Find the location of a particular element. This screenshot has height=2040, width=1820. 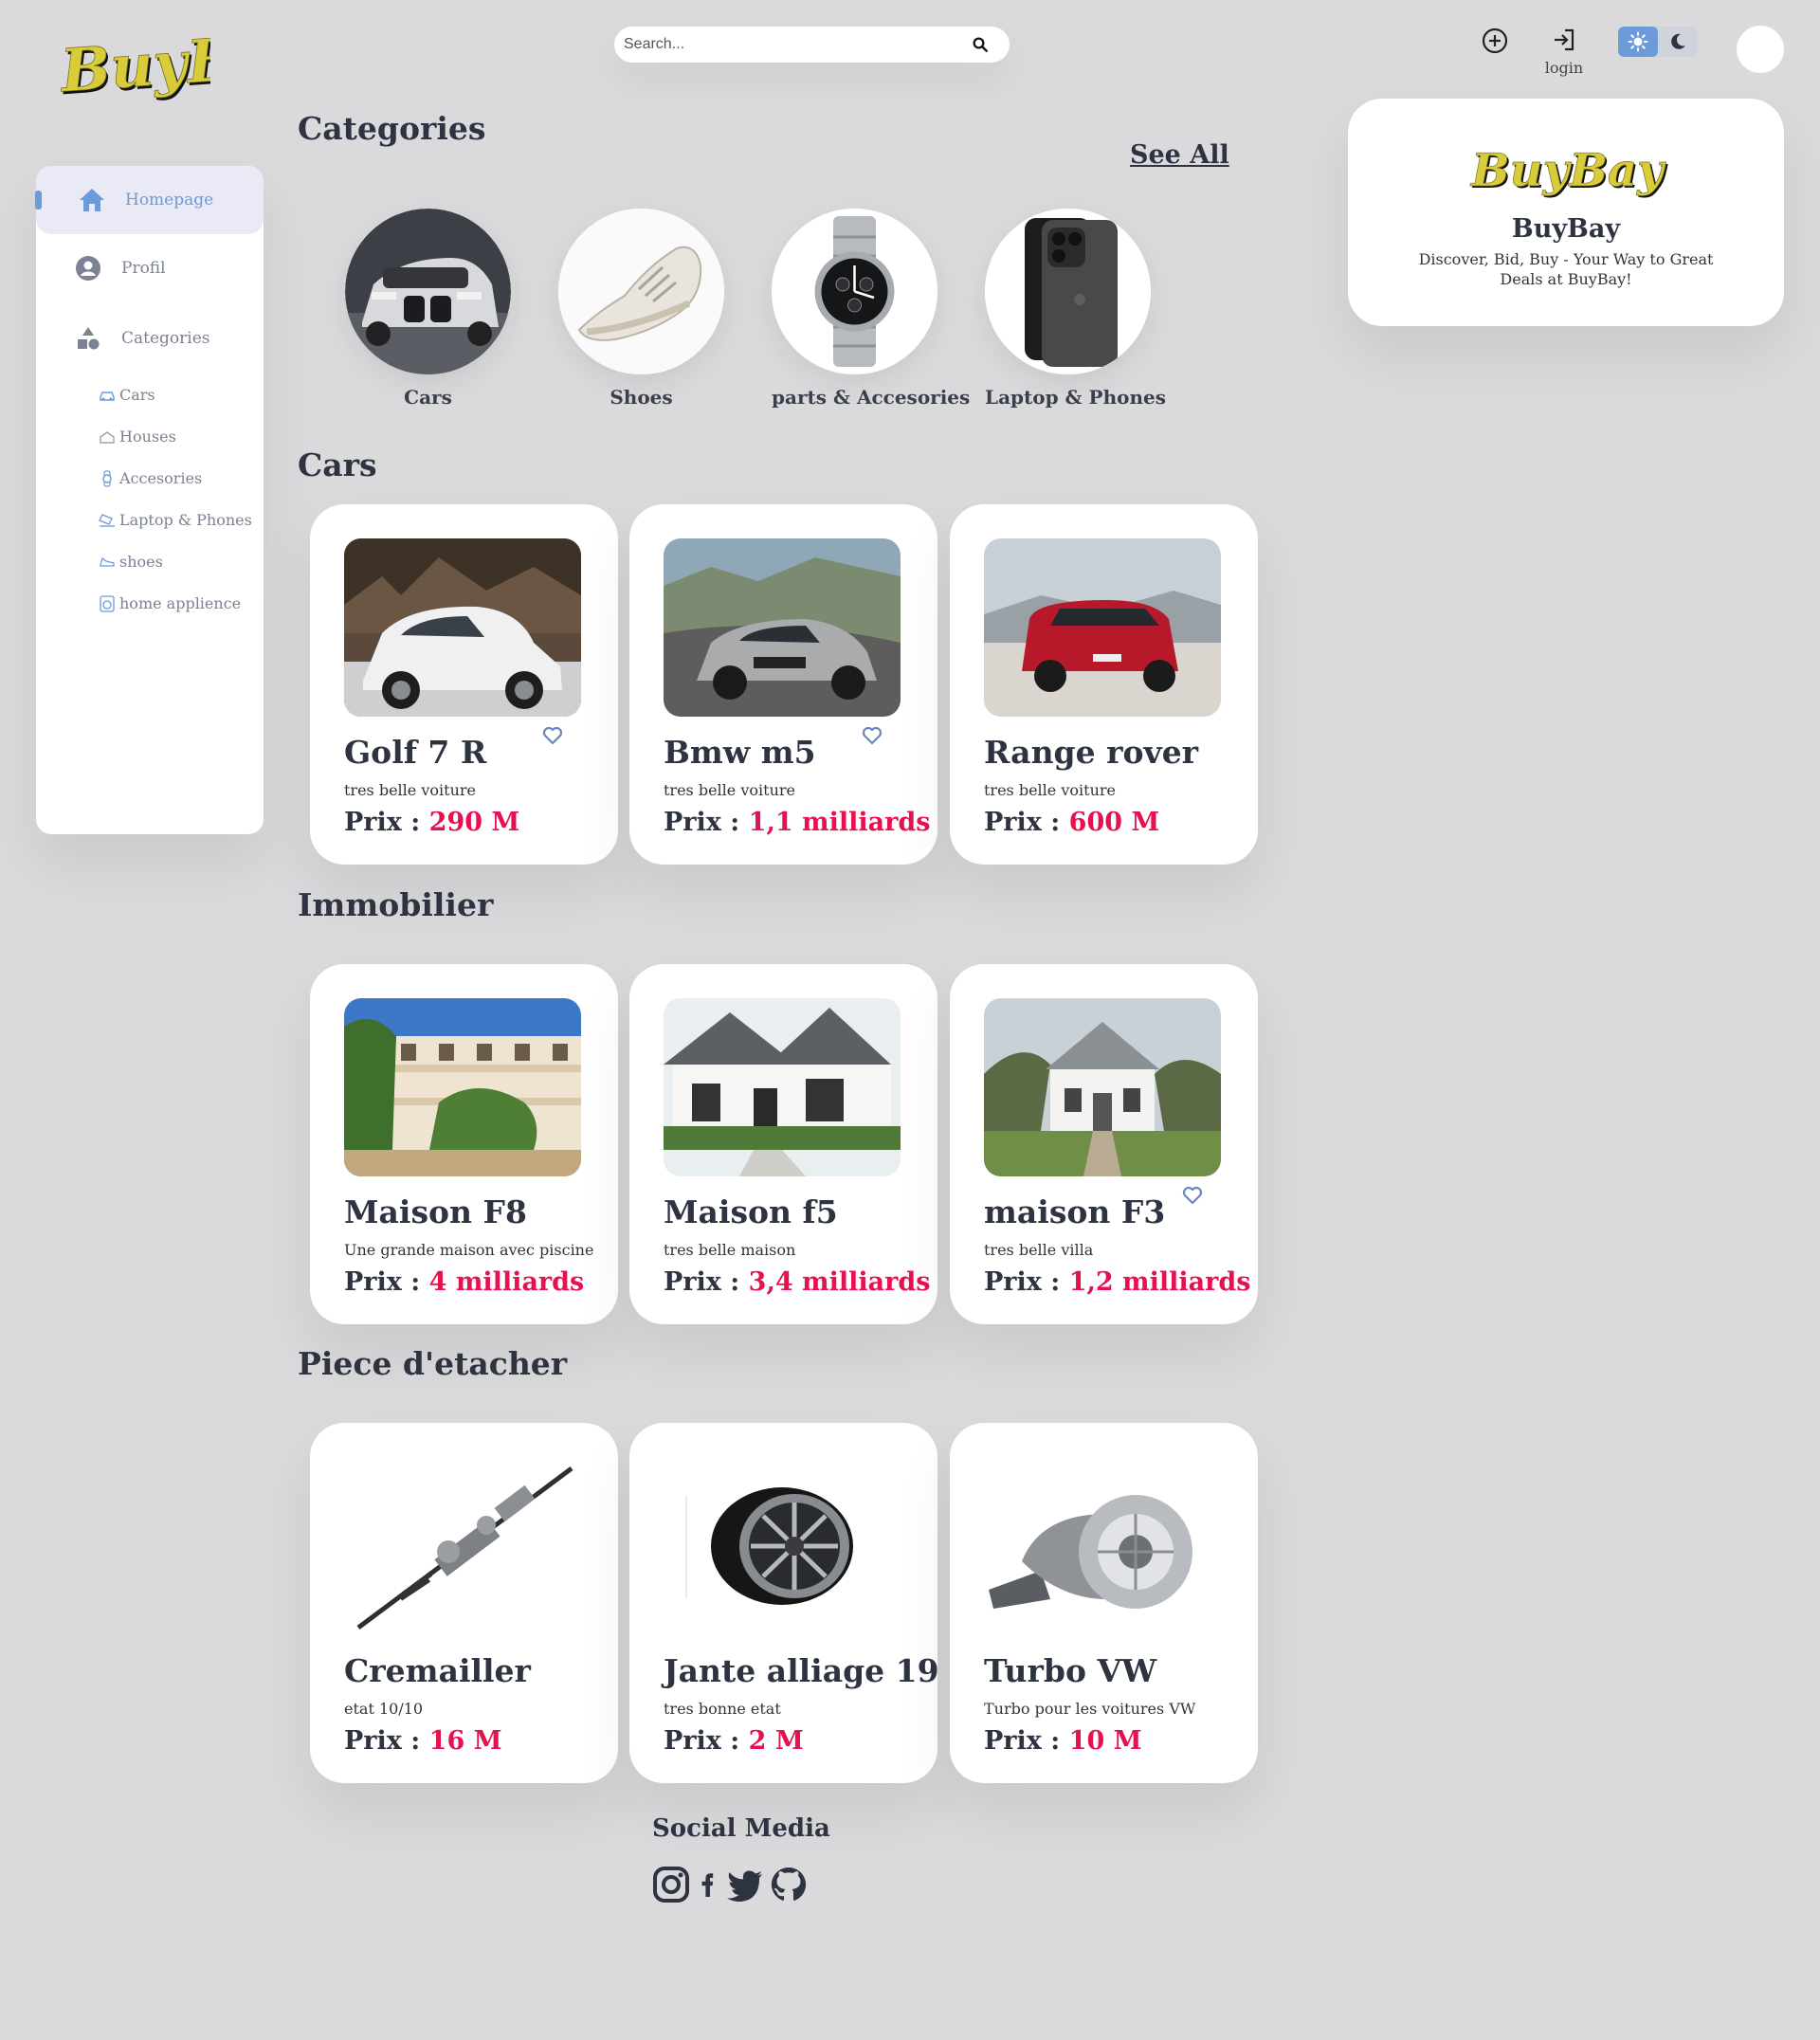

product-title: Golf 7 R is located at coordinates (415, 753).